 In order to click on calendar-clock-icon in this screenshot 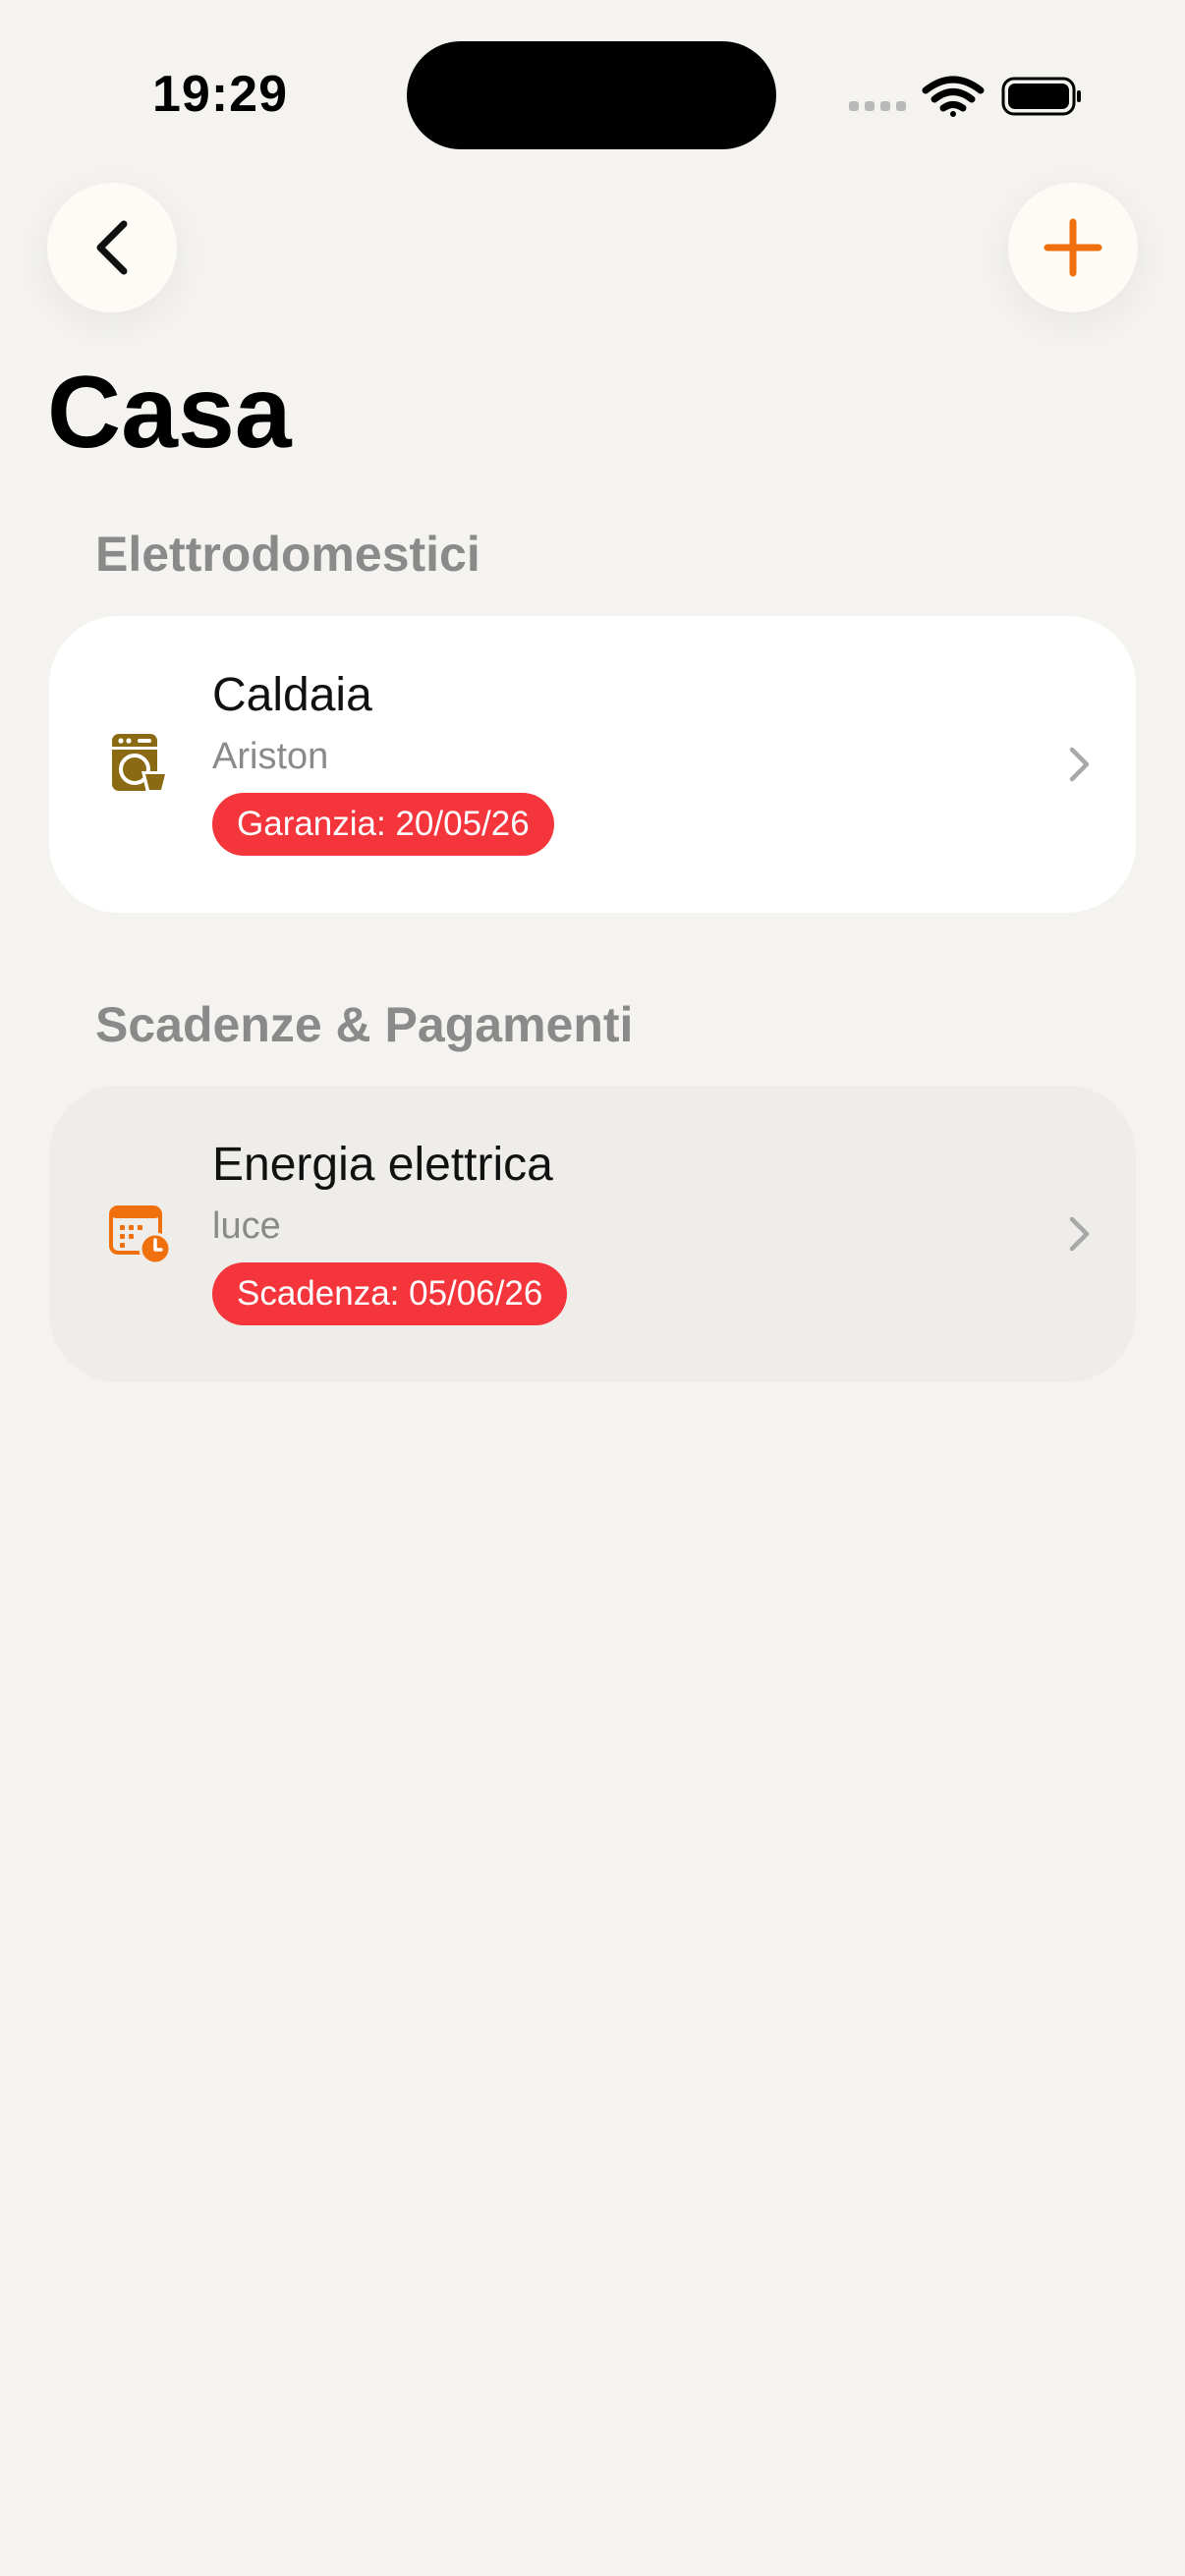, I will do `click(140, 1234)`.